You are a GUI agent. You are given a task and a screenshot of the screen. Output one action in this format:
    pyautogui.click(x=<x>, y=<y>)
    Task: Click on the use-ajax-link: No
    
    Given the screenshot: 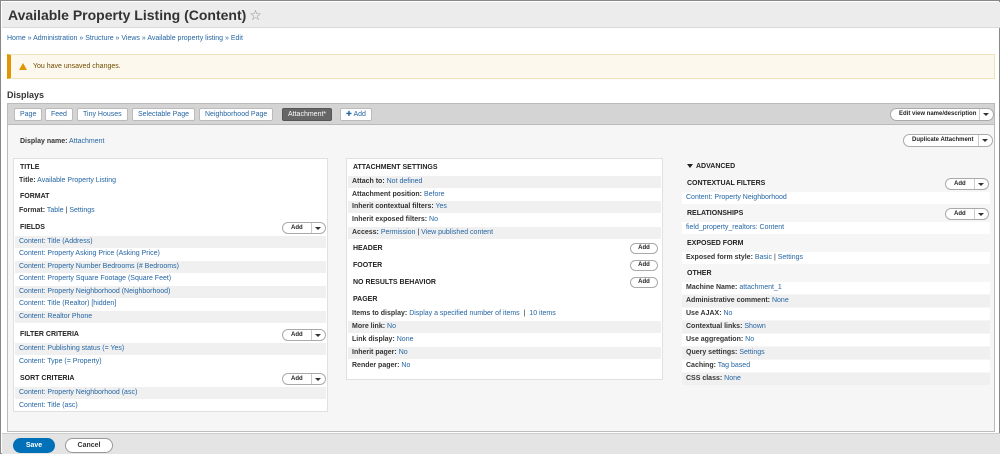 What is the action you would take?
    pyautogui.click(x=727, y=313)
    